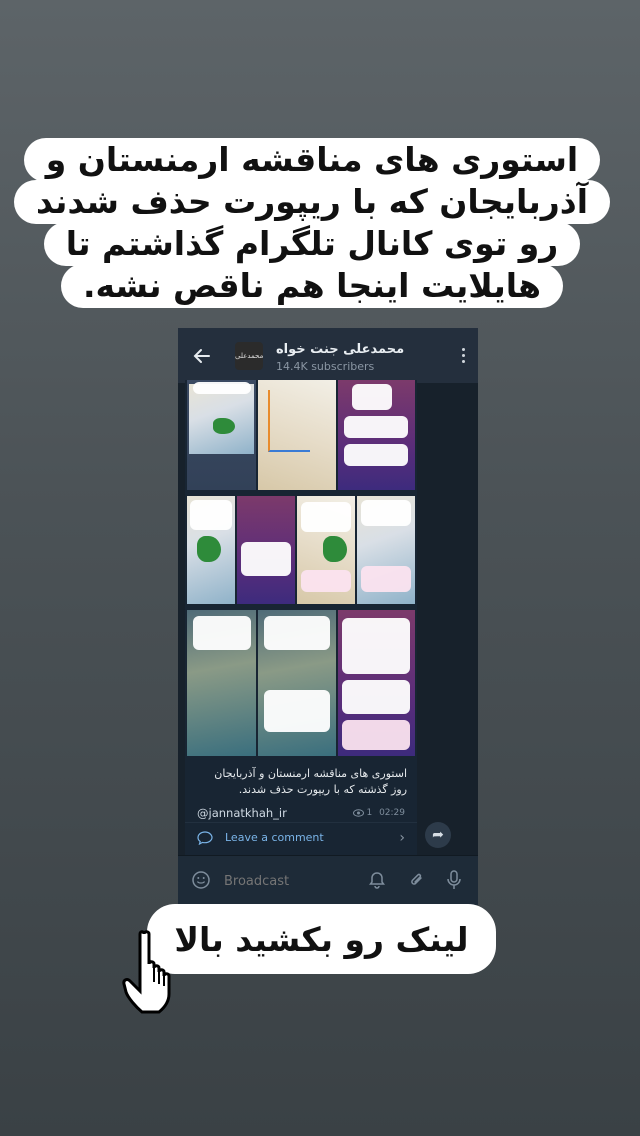 This screenshot has height=1136, width=640. I want to click on message-composer, so click(328, 880).